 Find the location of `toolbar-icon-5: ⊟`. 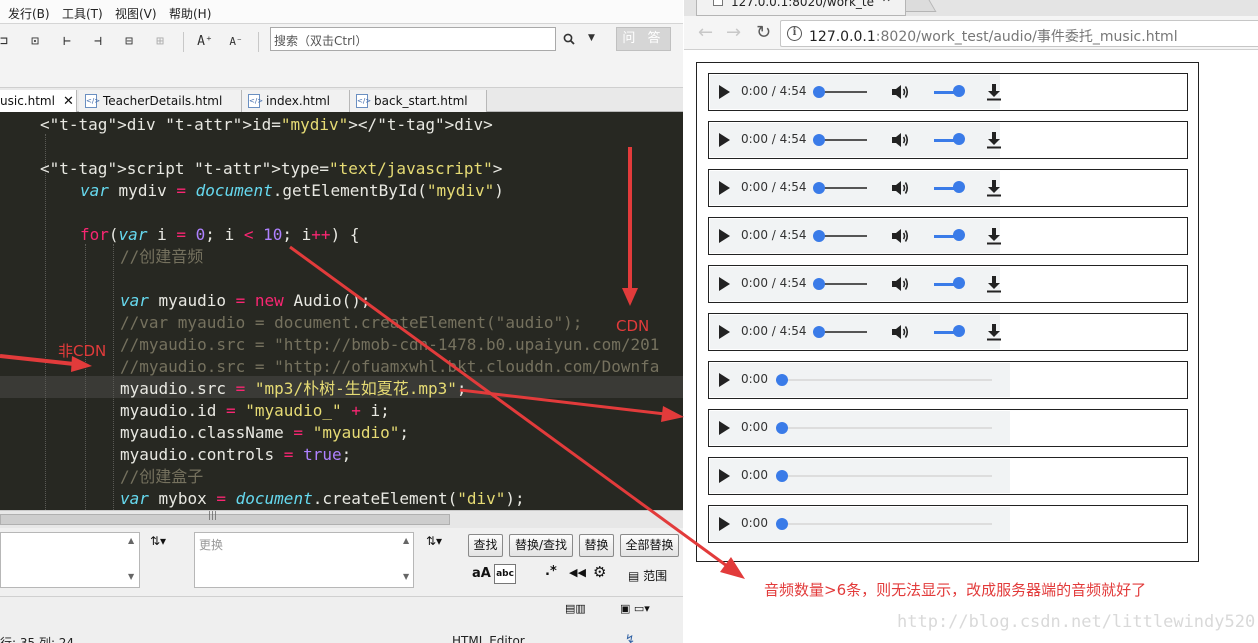

toolbar-icon-5: ⊟ is located at coordinates (129, 42).